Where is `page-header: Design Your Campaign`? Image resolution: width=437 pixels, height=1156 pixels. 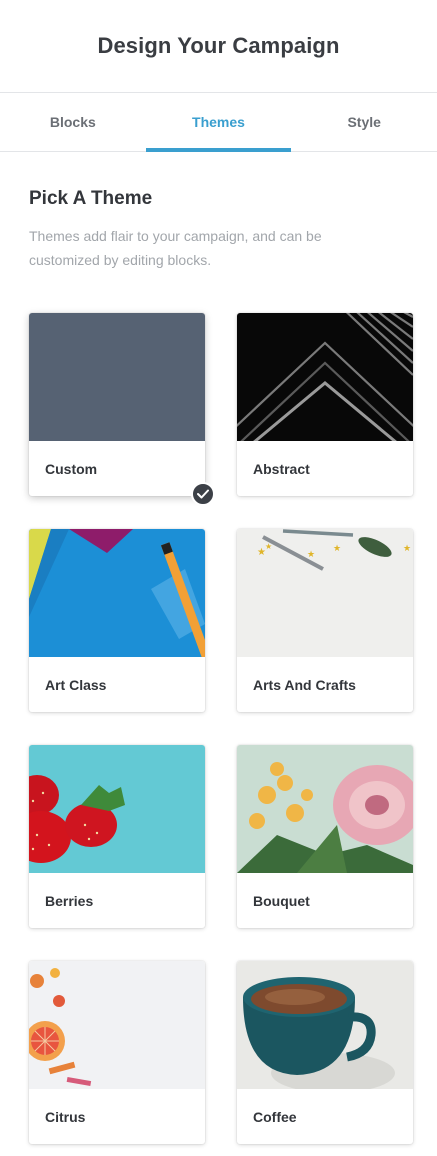 page-header: Design Your Campaign is located at coordinates (218, 46).